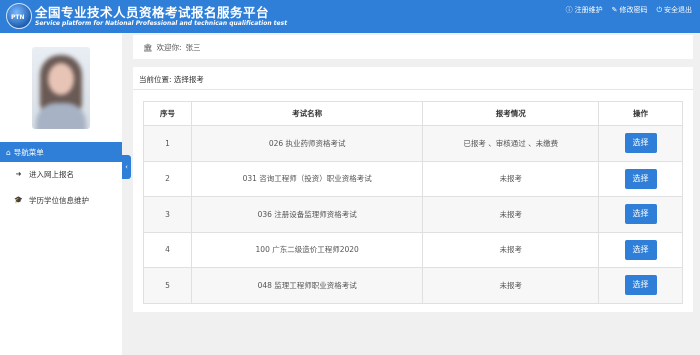 This screenshot has width=700, height=355. I want to click on row-exam-name: 036 注册设备监理师资格考试, so click(307, 214).